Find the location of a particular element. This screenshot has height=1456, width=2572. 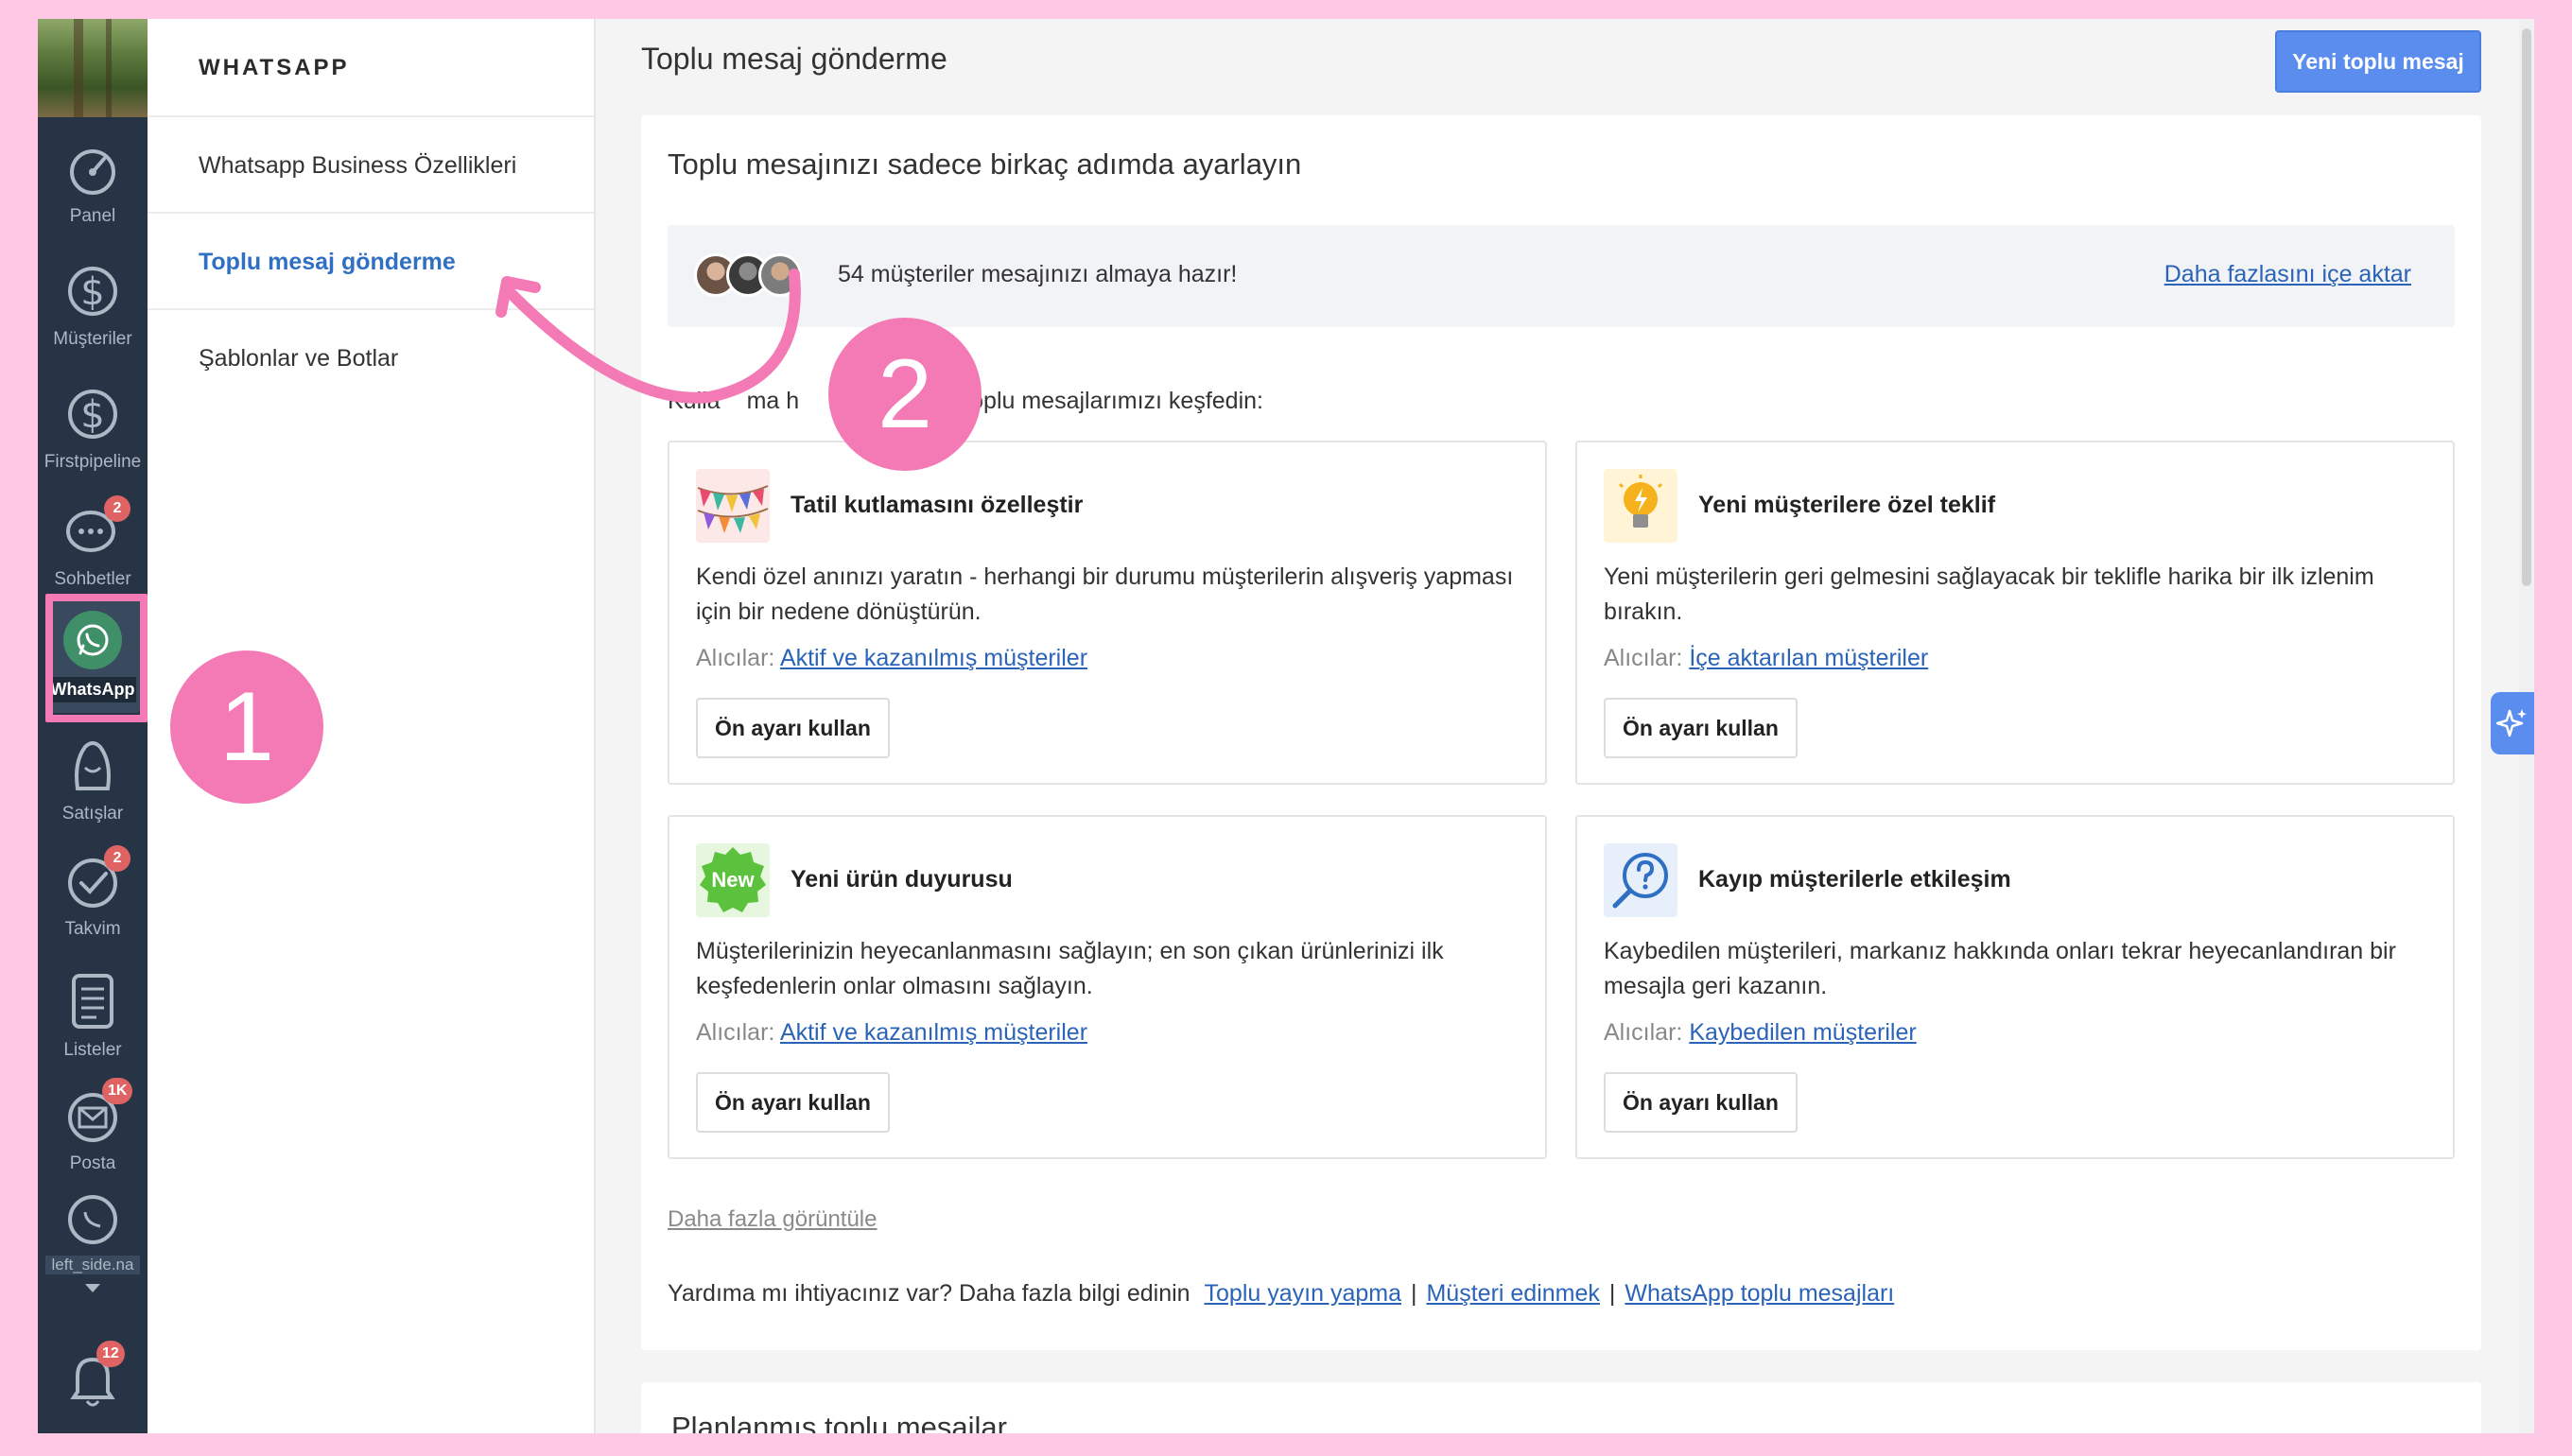

nav-item-posta: Posta 1K is located at coordinates (93, 1126).